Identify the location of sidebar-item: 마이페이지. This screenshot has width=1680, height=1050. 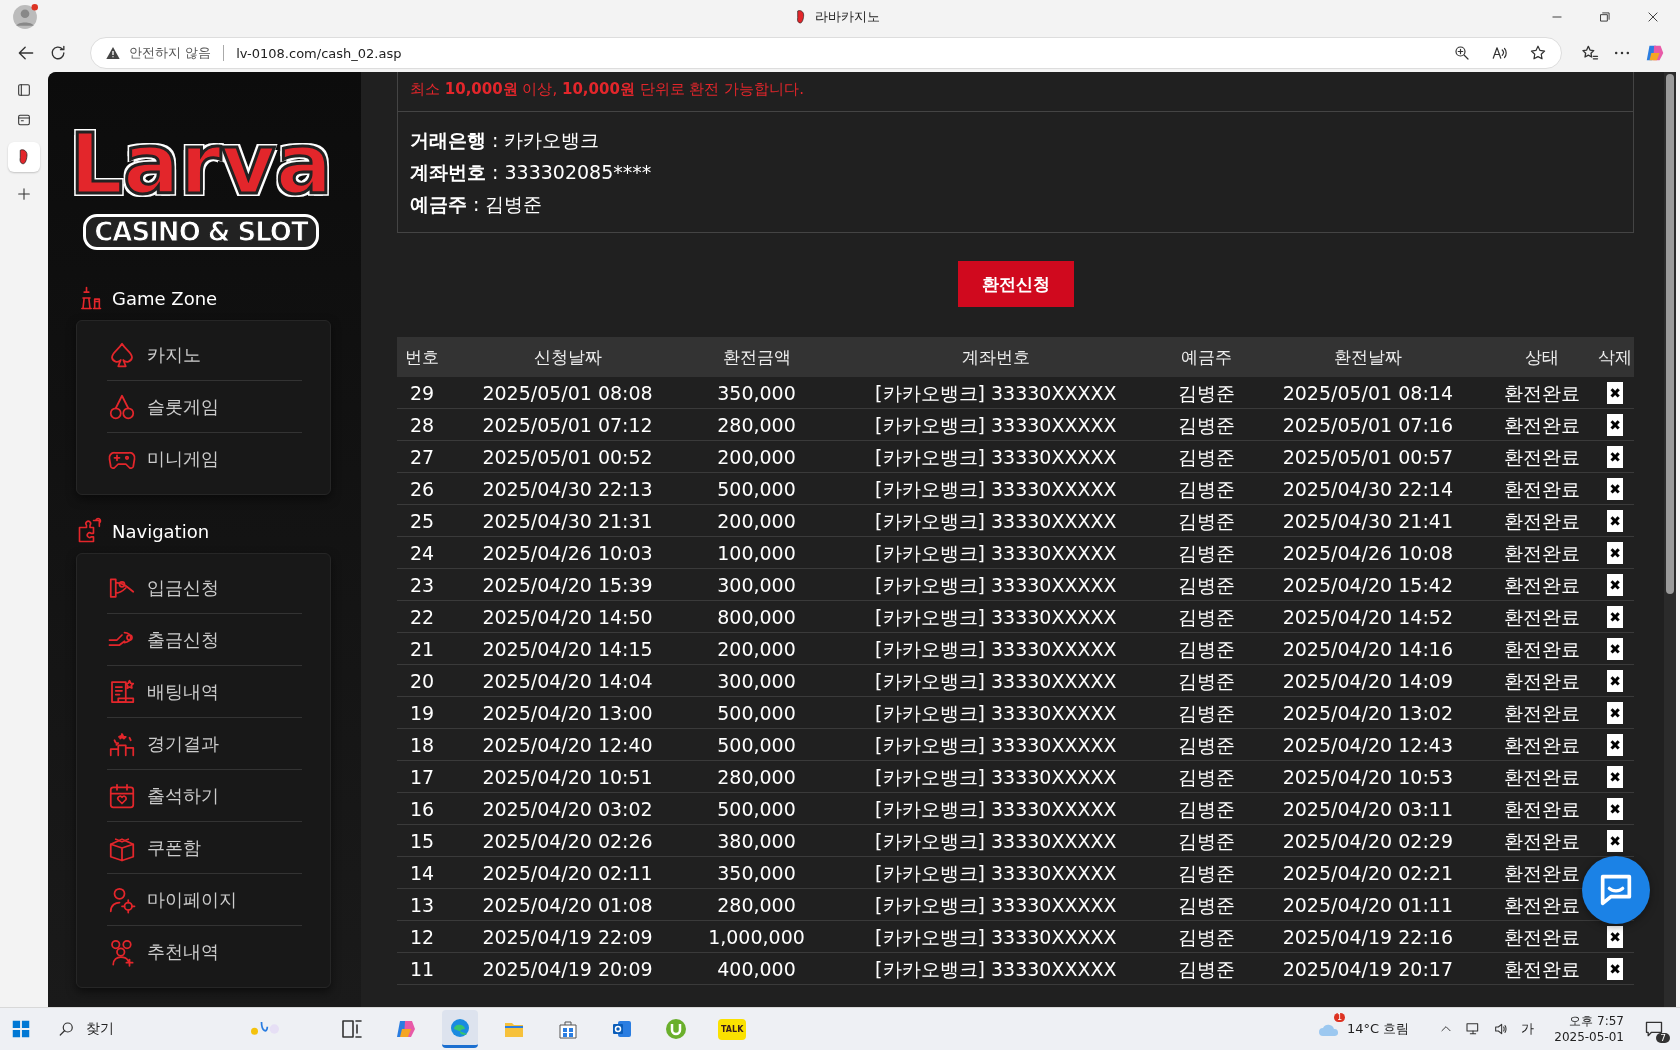
(204, 900).